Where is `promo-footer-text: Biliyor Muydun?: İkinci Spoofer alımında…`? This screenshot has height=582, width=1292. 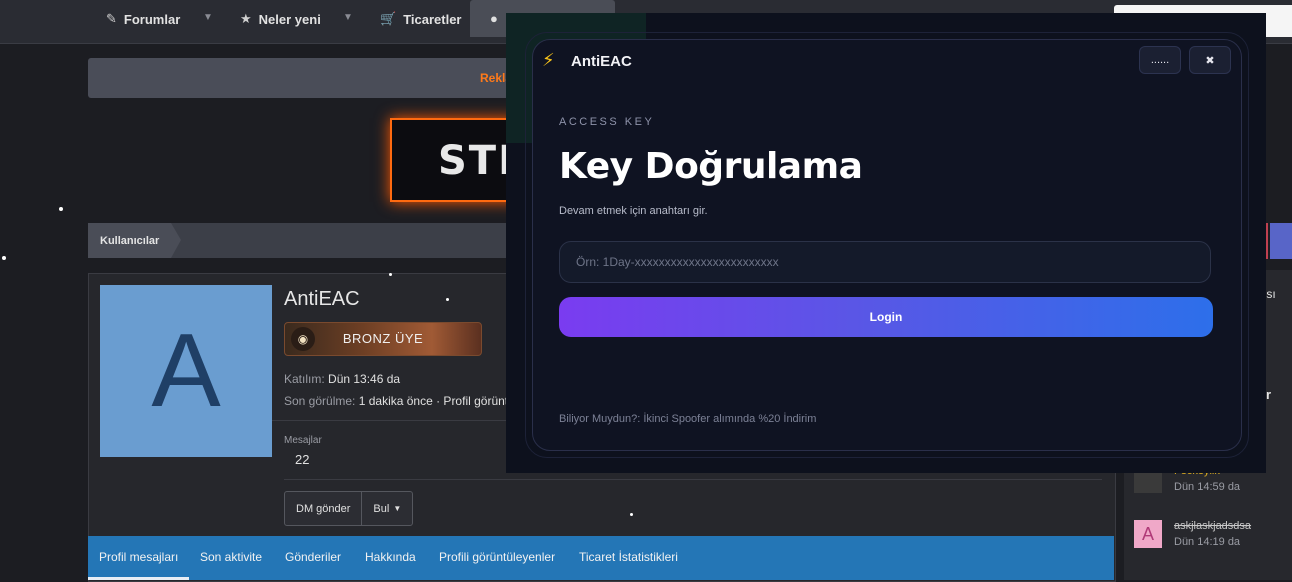 promo-footer-text: Biliyor Muydun?: İkinci Spoofer alımında… is located at coordinates (688, 419).